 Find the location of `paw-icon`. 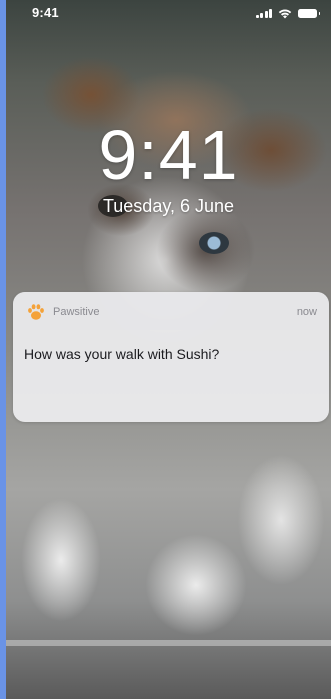

paw-icon is located at coordinates (36, 312).